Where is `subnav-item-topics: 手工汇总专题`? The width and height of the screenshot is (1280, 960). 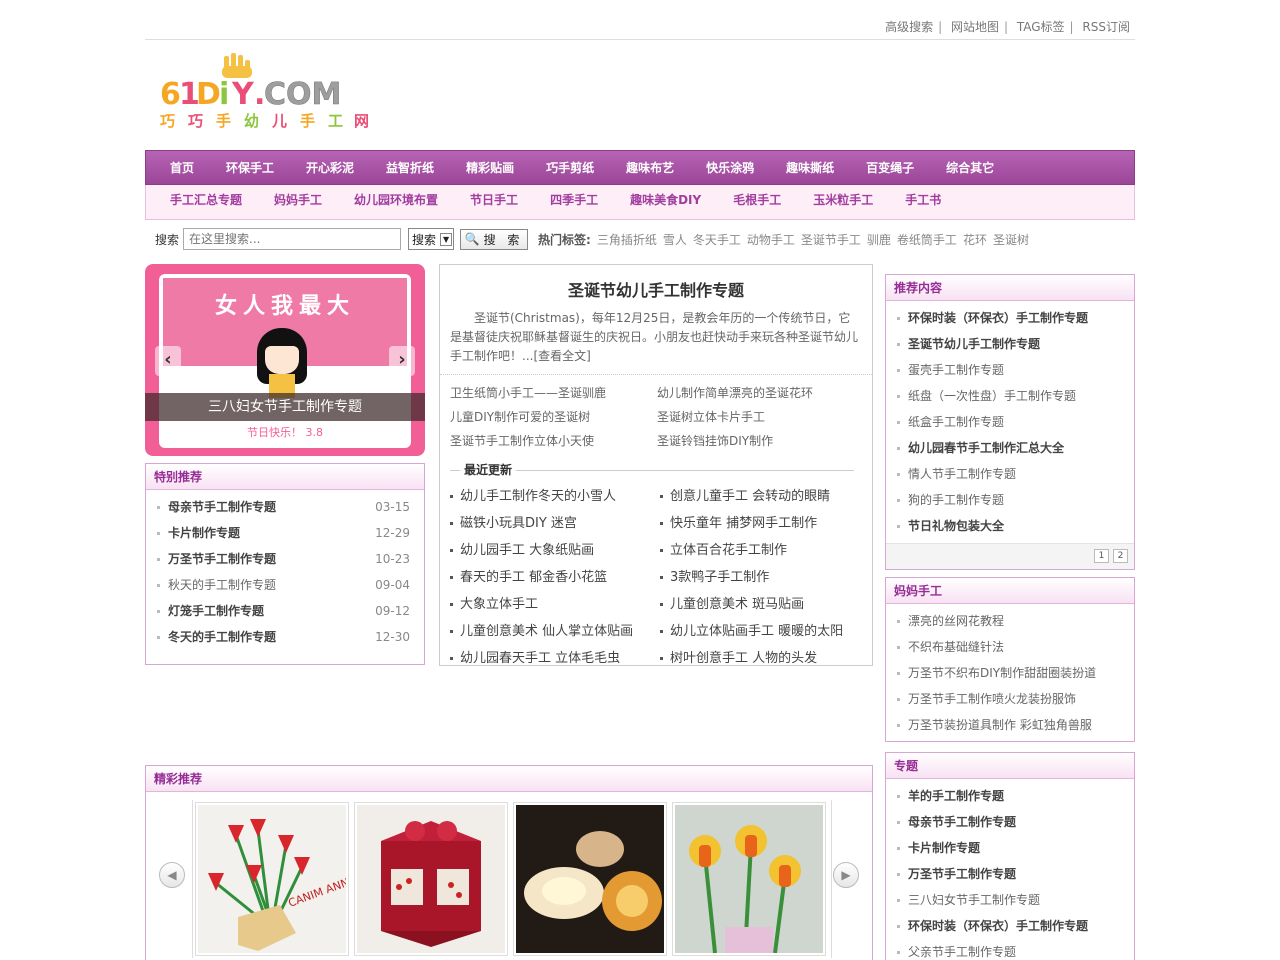 subnav-item-topics: 手工汇总专题 is located at coordinates (206, 200).